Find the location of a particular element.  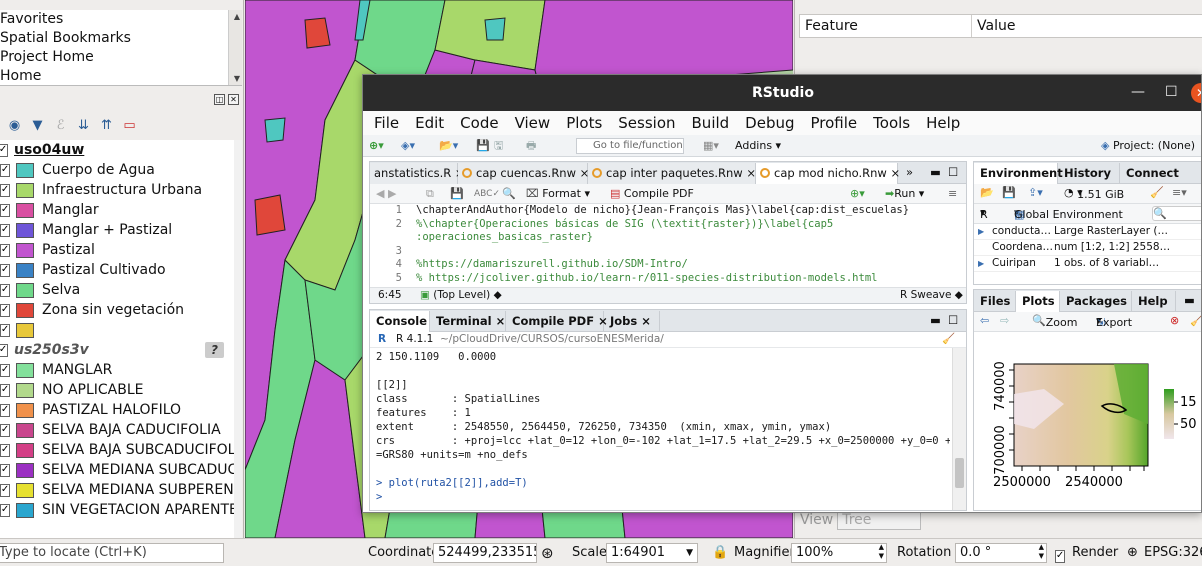

new-file-icon: ⊕▾ is located at coordinates (376, 146).